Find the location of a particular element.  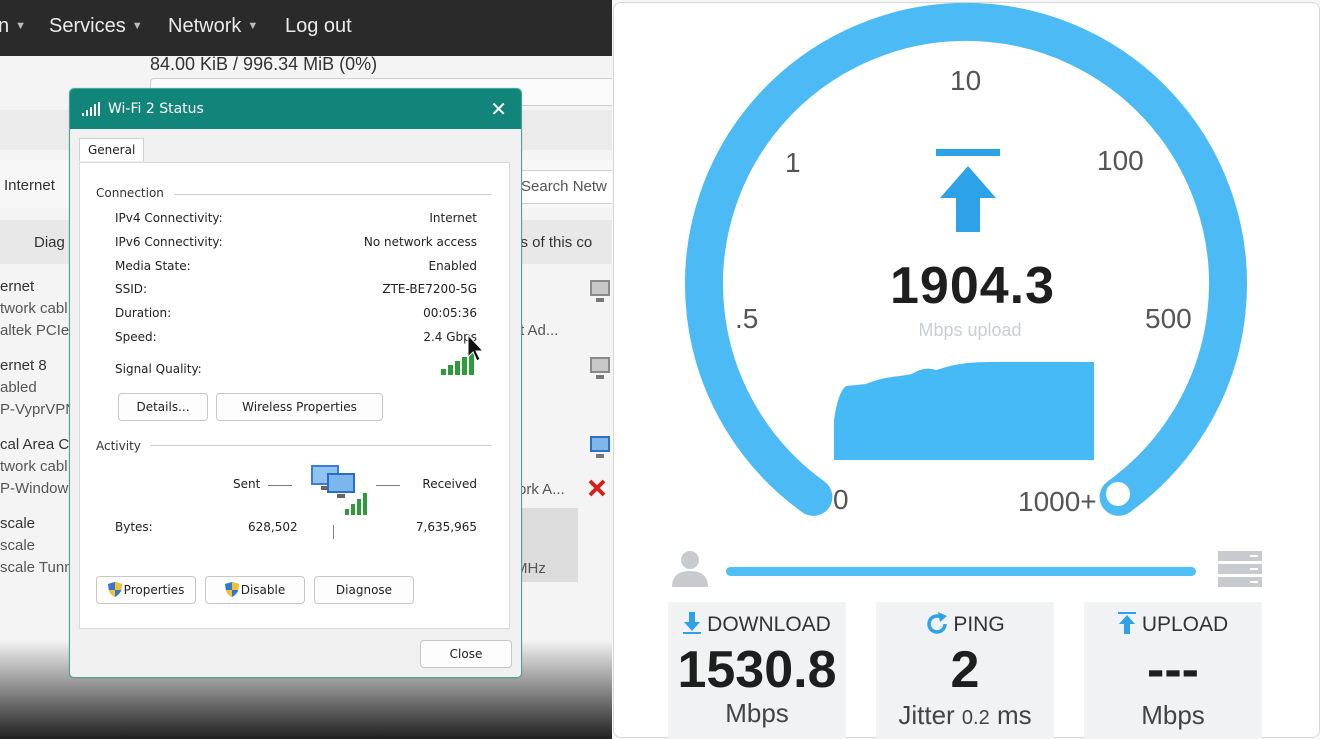

disconnected-x-icon is located at coordinates (597, 488).